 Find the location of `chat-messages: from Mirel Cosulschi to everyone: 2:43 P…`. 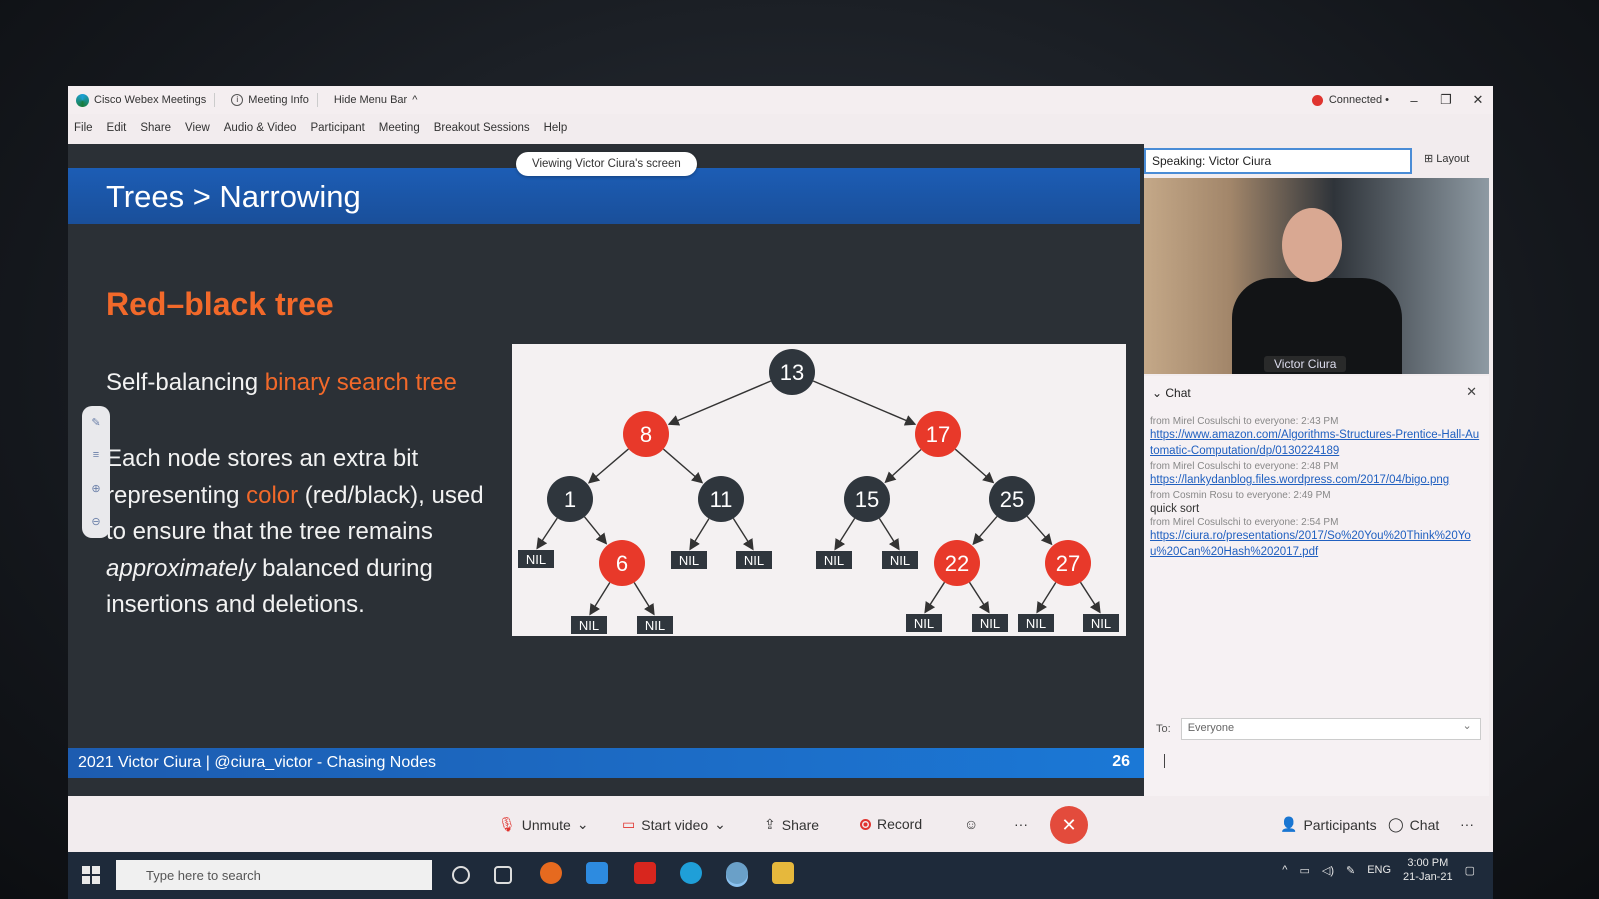

chat-messages: from Mirel Cosulschi to everyone: 2:43 P… is located at coordinates (1315, 487).